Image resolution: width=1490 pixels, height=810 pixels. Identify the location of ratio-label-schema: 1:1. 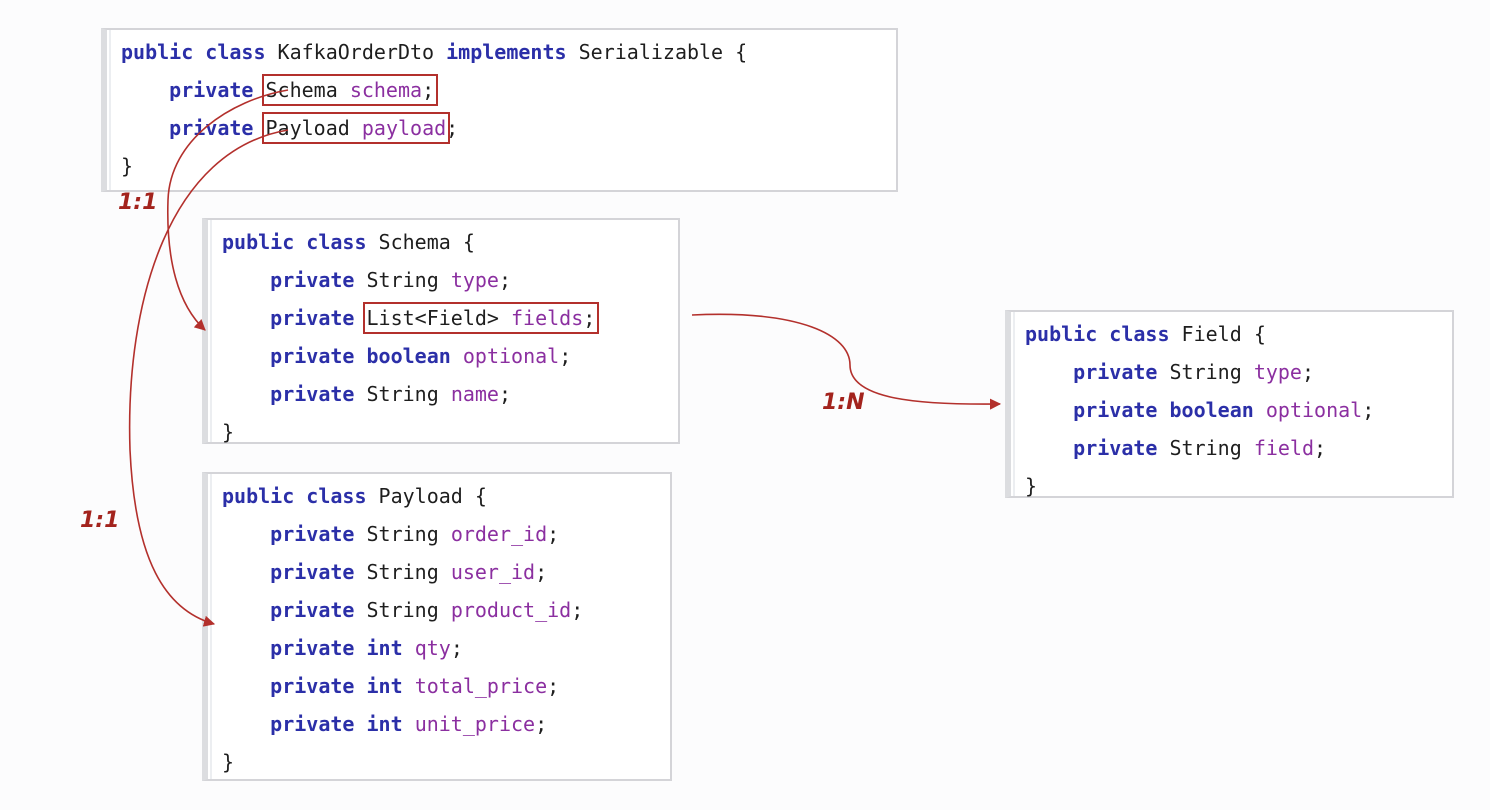
(138, 202).